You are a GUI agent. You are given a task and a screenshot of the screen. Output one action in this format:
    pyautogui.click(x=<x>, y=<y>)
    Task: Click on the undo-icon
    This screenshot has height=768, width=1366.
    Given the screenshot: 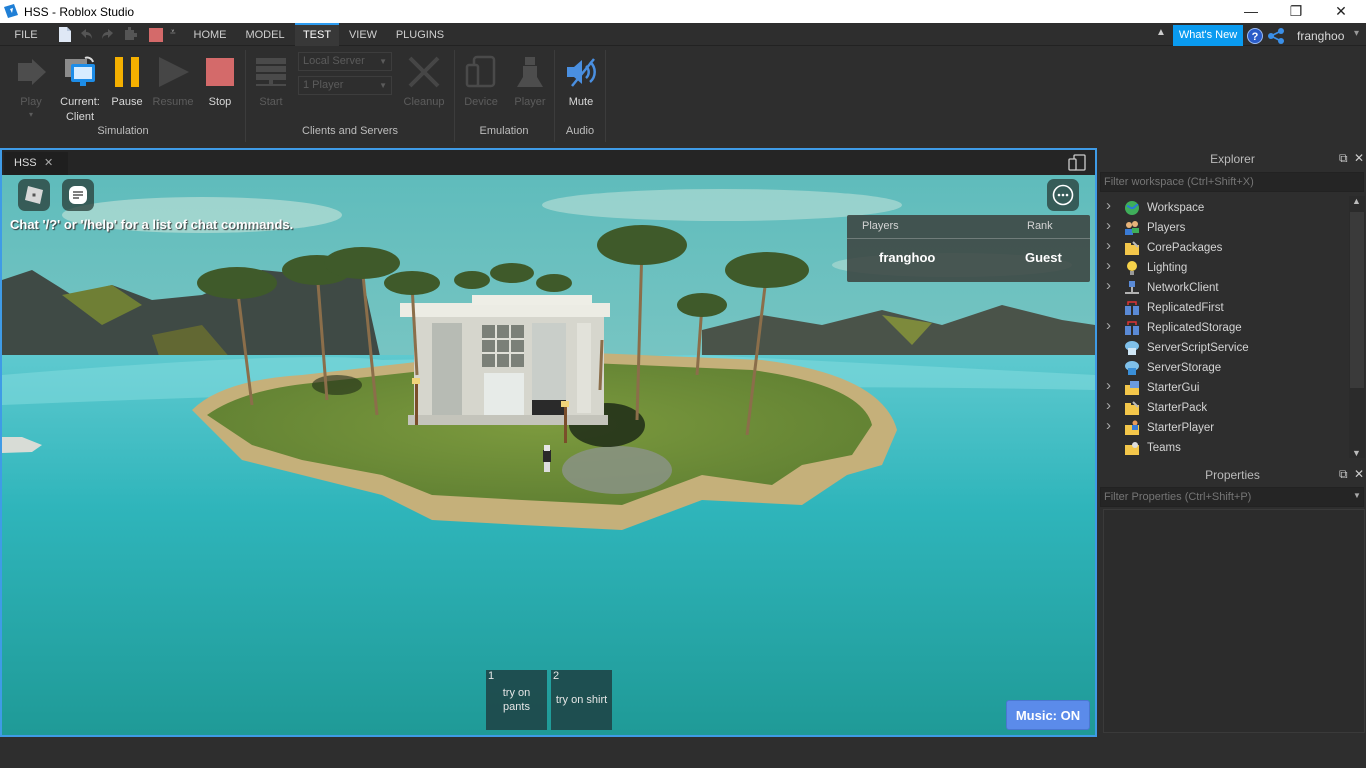 What is the action you would take?
    pyautogui.click(x=86, y=34)
    